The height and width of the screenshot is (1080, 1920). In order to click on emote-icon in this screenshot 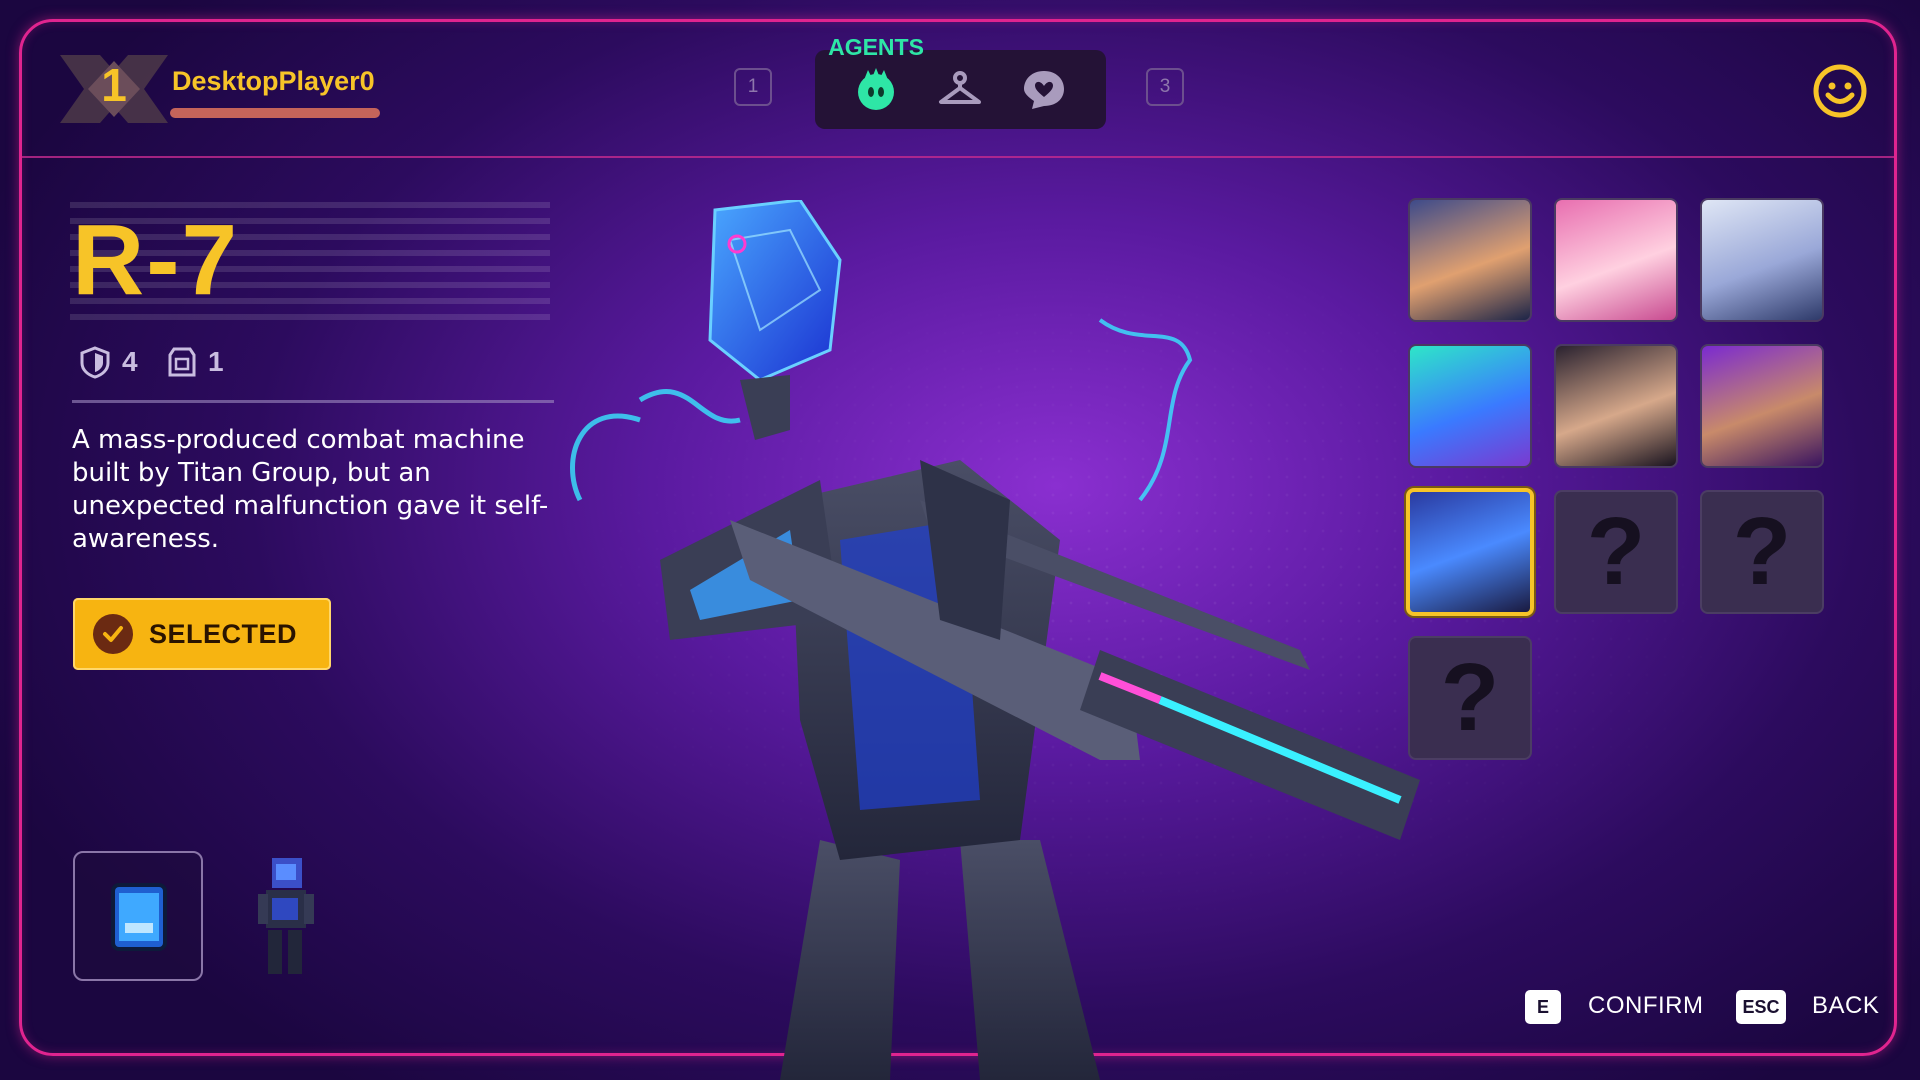, I will do `click(1044, 90)`.